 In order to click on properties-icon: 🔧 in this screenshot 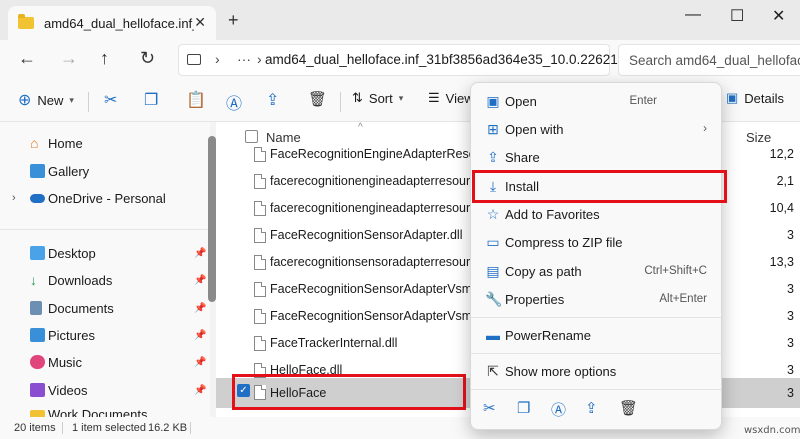, I will do `click(494, 299)`.